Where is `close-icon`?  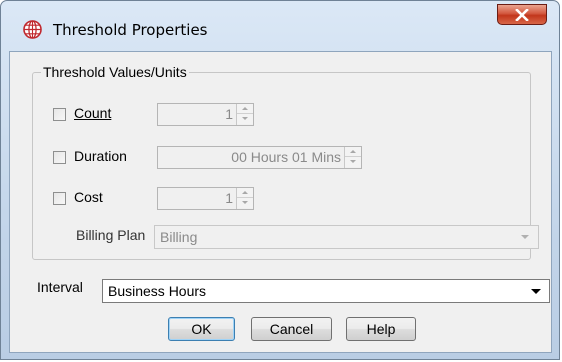
close-icon is located at coordinates (522, 15).